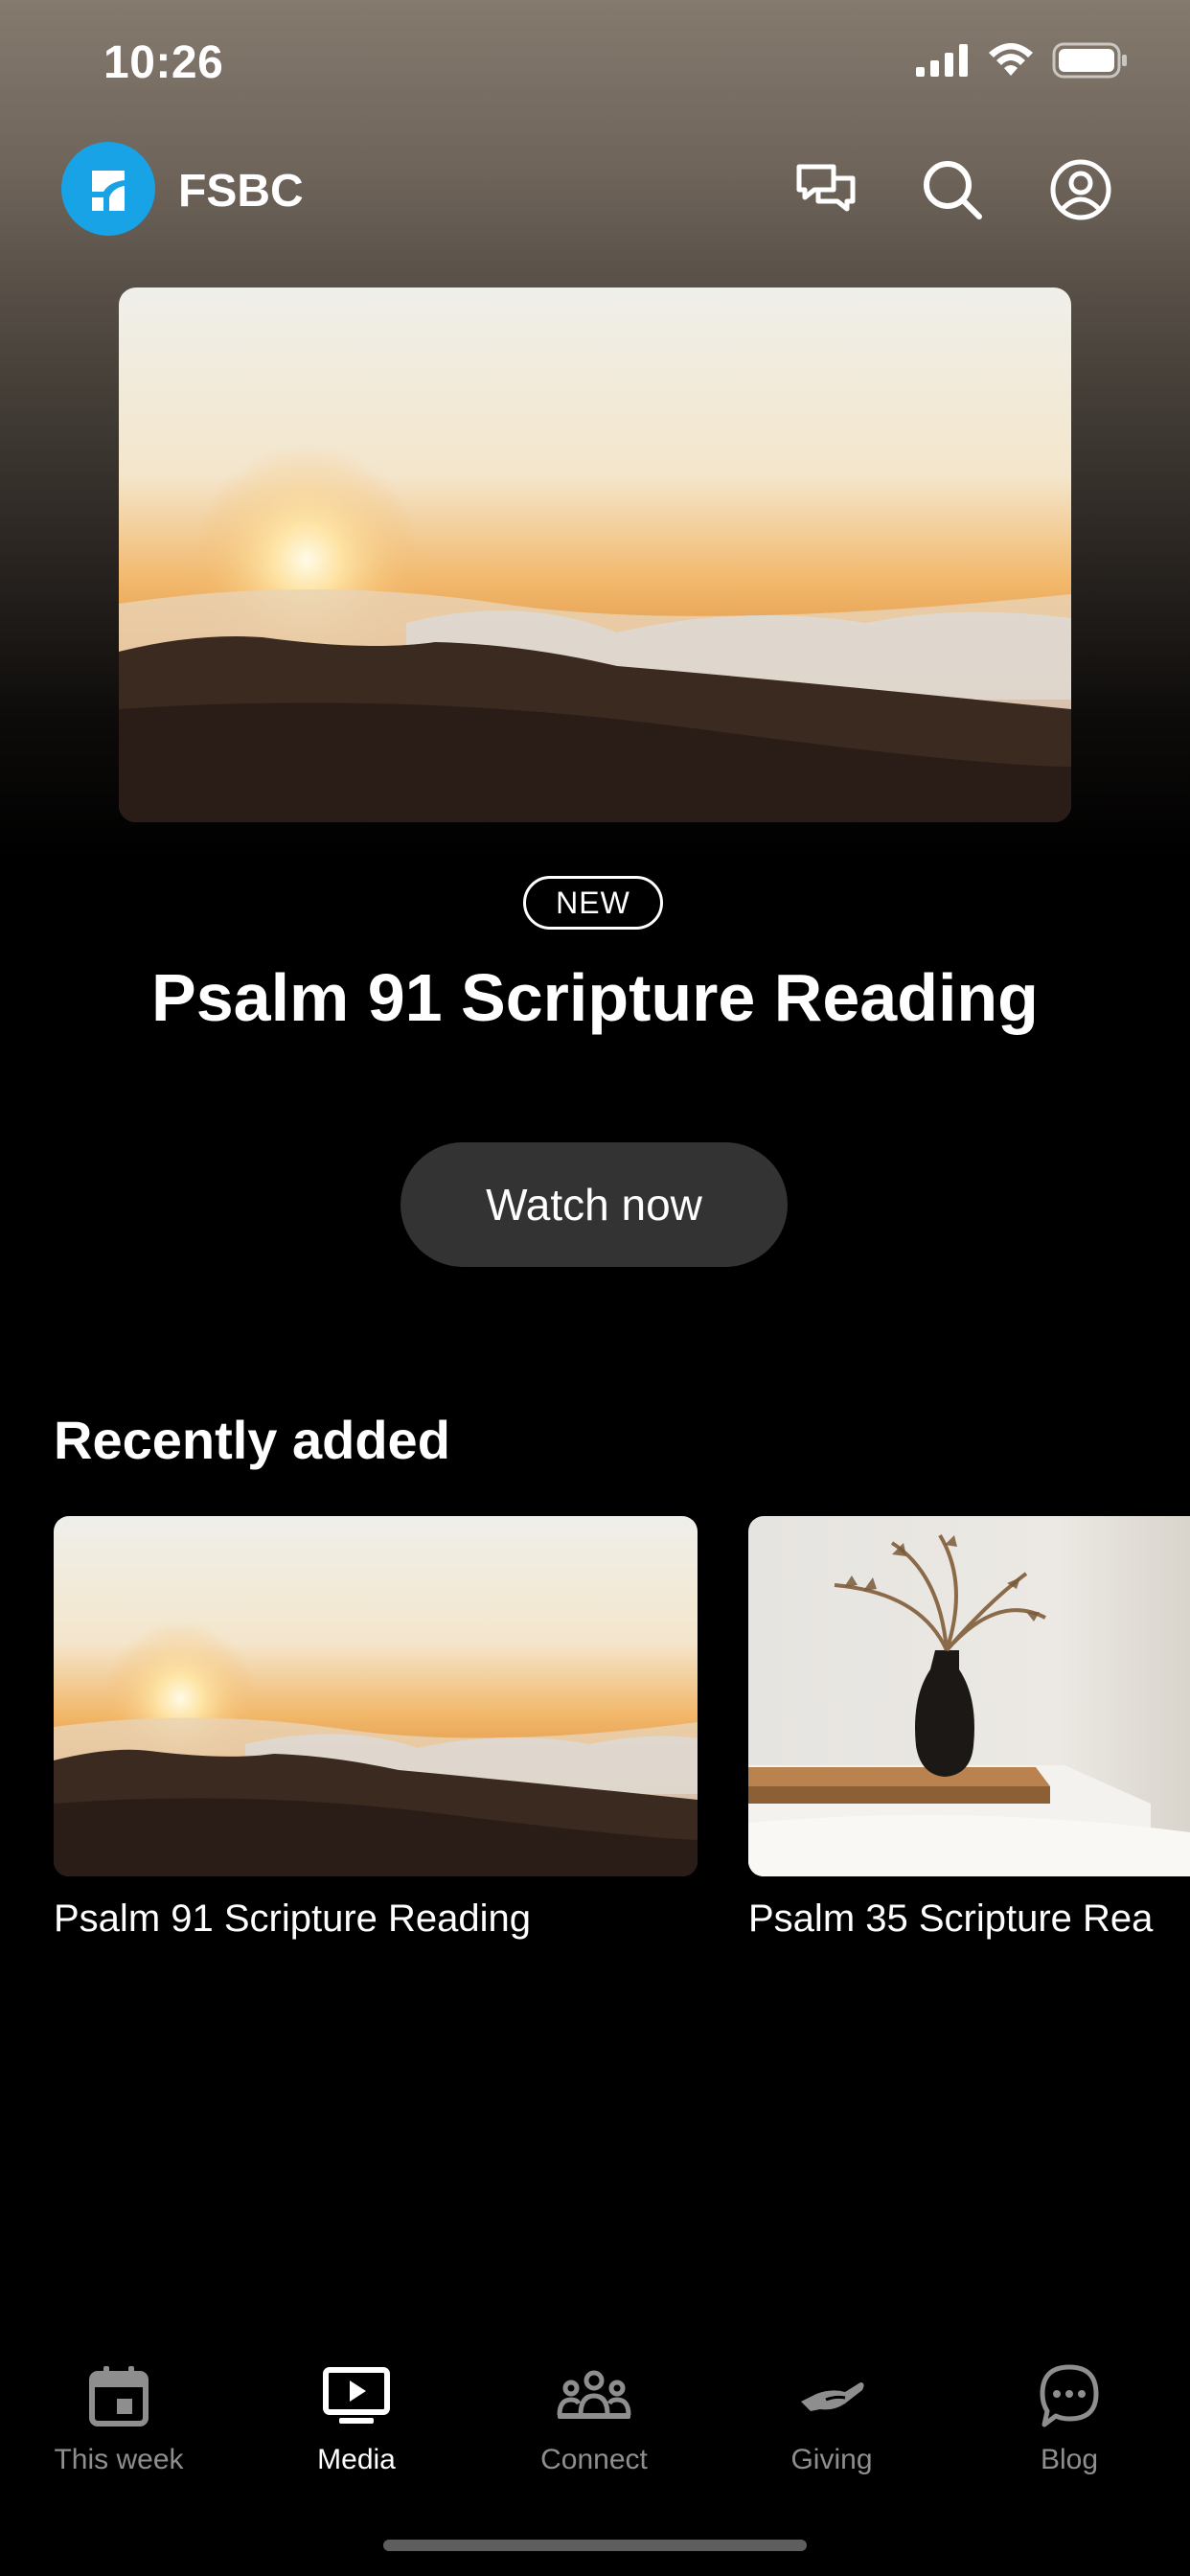 The width and height of the screenshot is (1190, 2576). I want to click on status-icons, so click(1022, 60).